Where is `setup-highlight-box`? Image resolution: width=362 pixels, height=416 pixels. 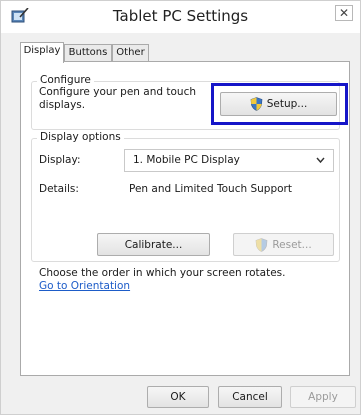
setup-highlight-box is located at coordinates (279, 104).